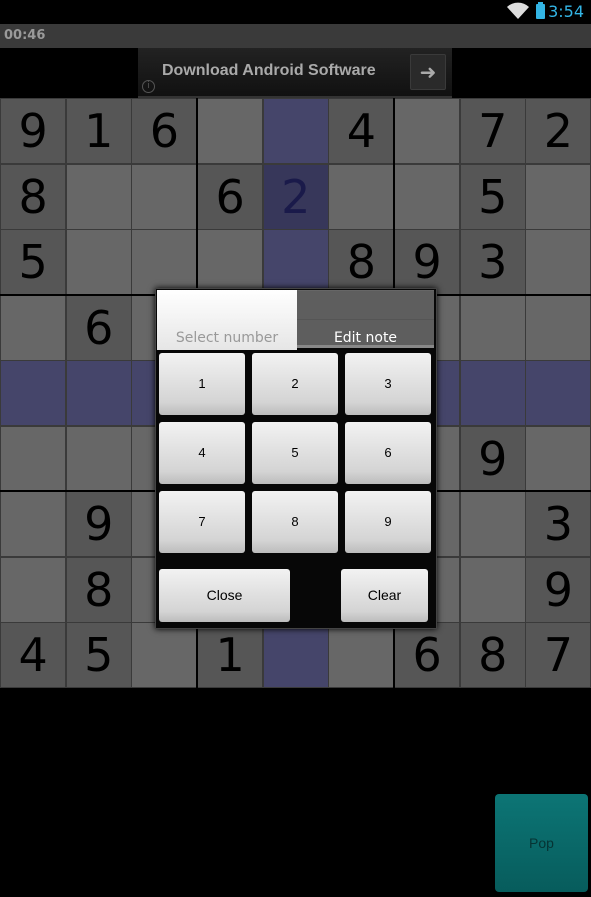  What do you see at coordinates (227, 320) in the screenshot?
I see `tab-select-number: Select number` at bounding box center [227, 320].